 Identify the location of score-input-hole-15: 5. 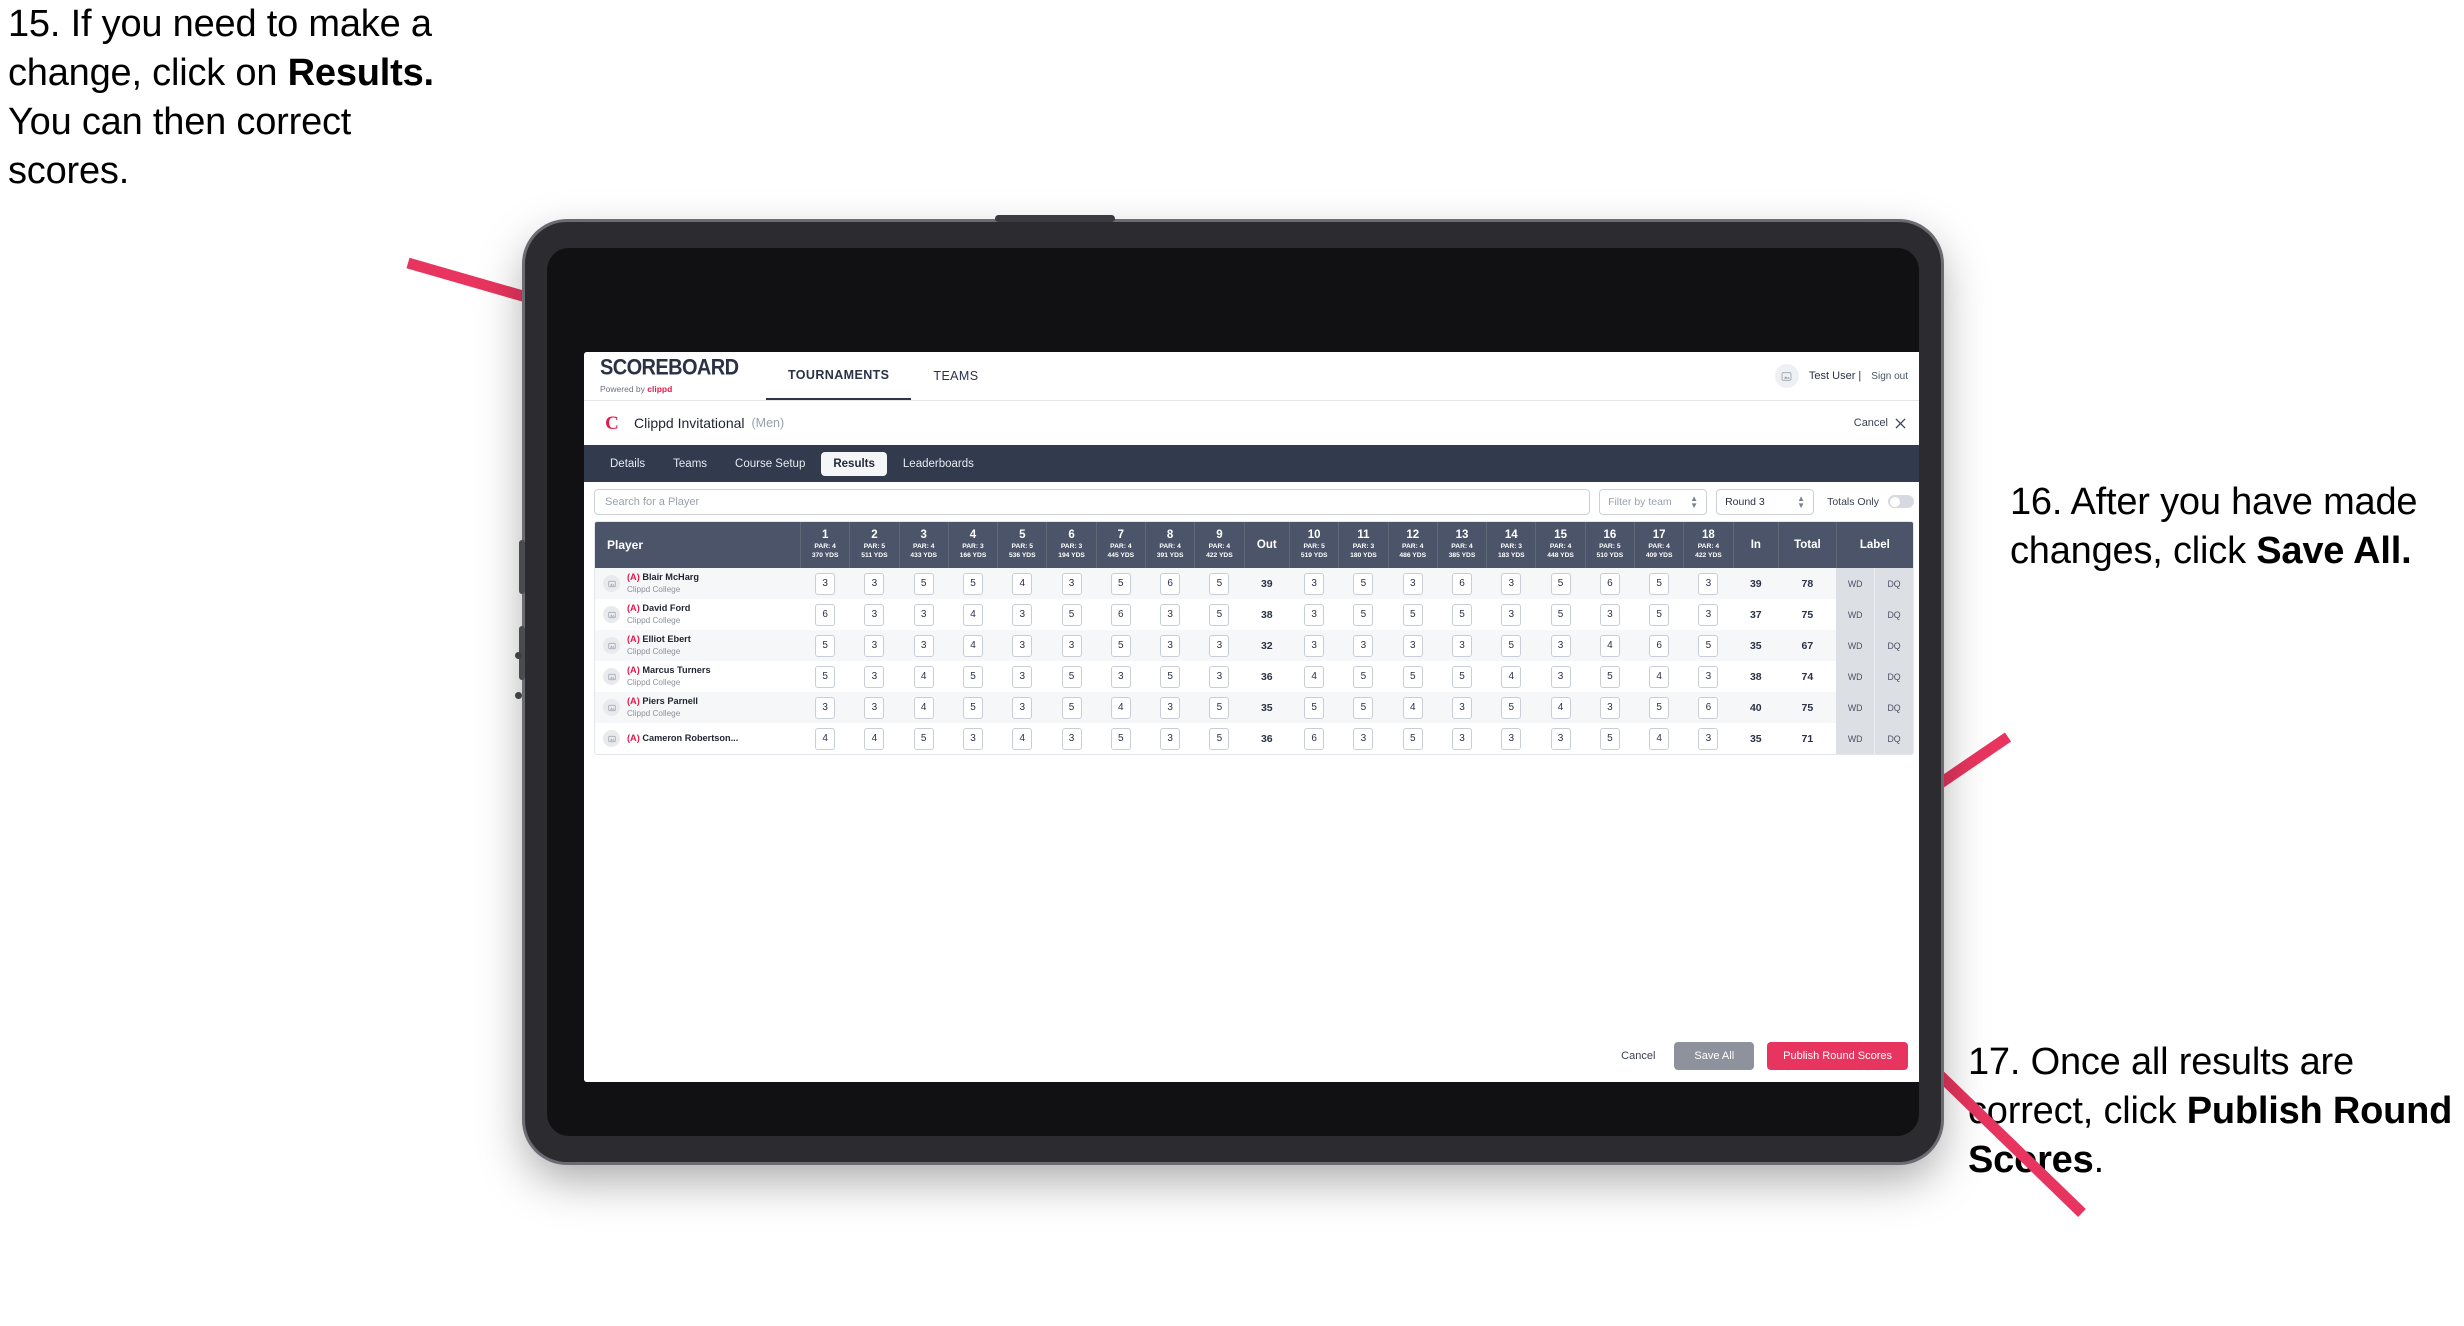
(1560, 614).